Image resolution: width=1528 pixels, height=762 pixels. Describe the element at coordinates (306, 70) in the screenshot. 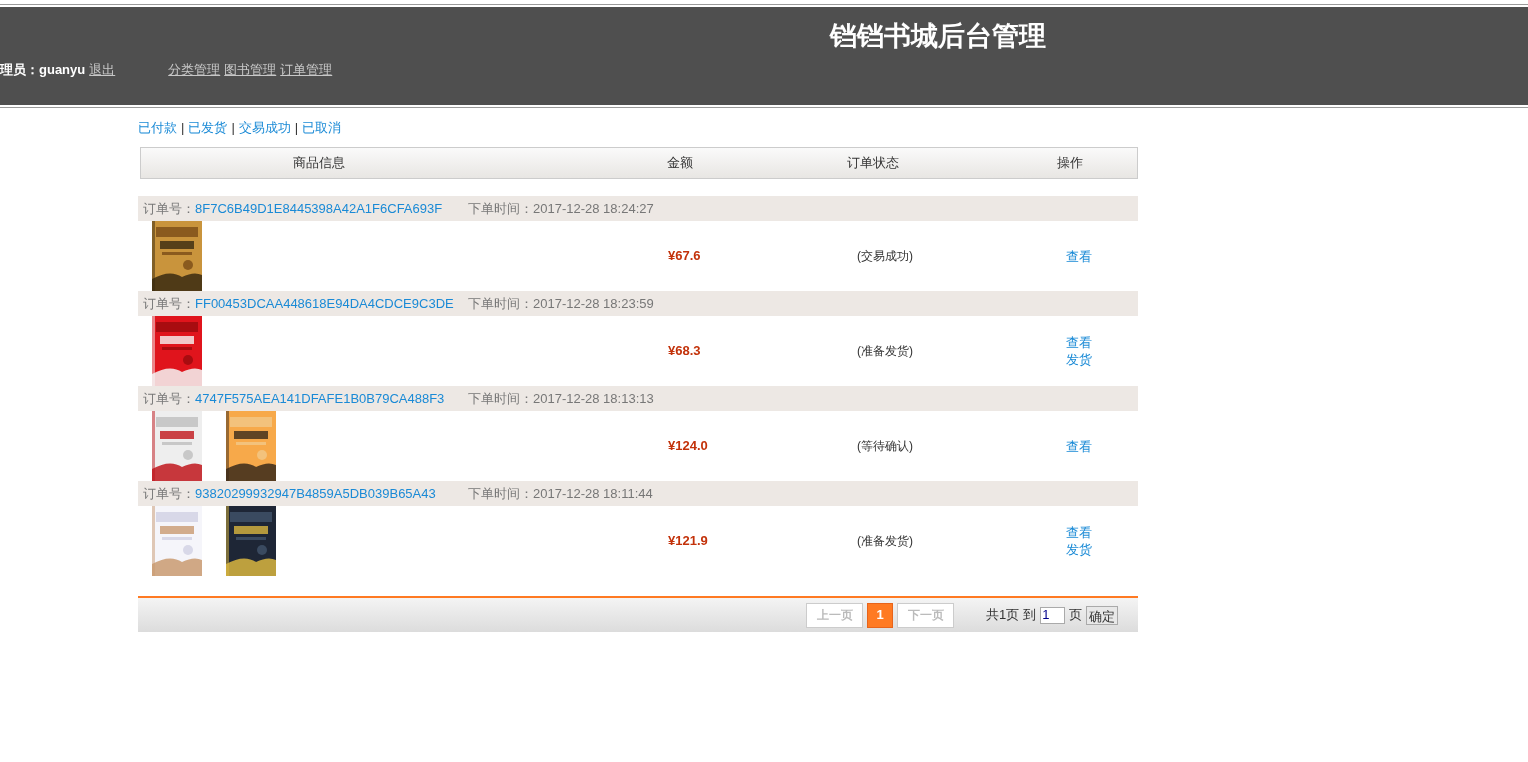

I see `nav-link: 订单管理` at that location.